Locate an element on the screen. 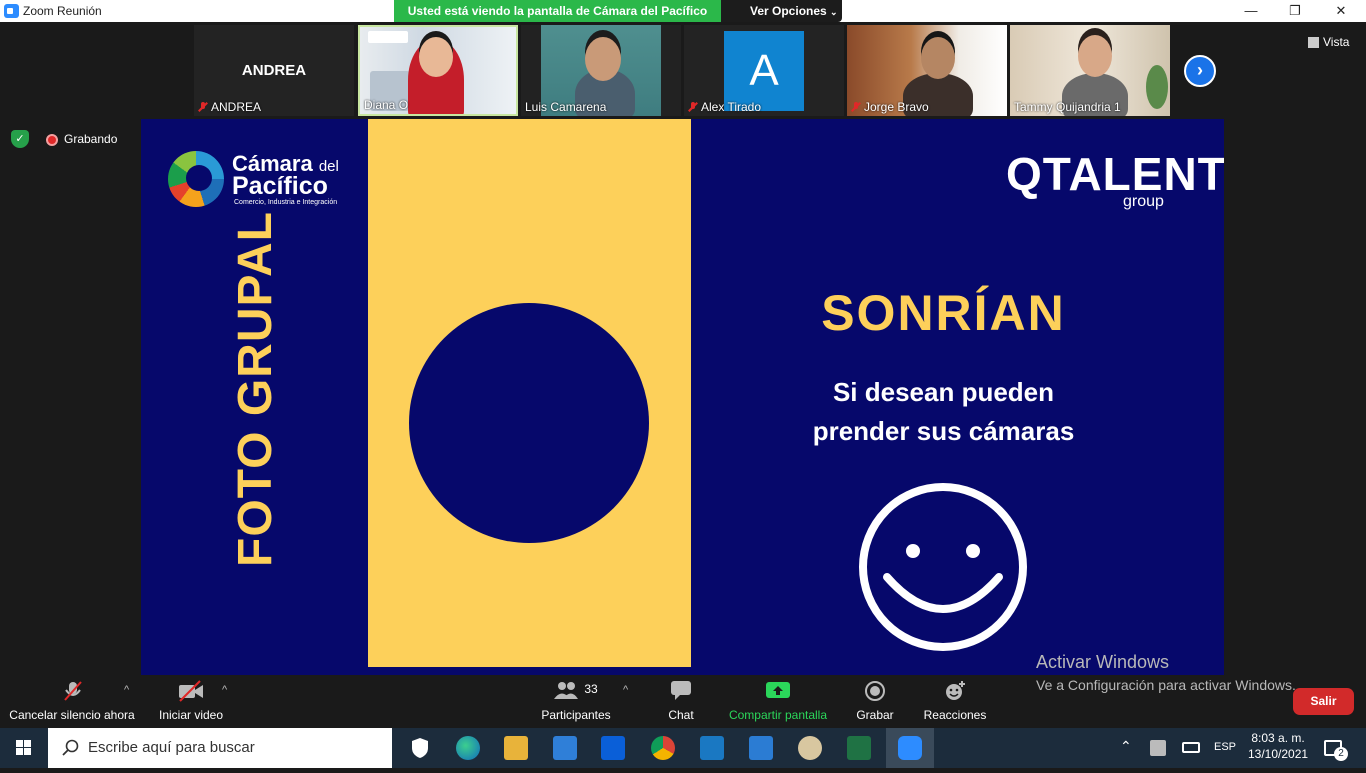 The image size is (1366, 773). dropbox-icon is located at coordinates (613, 748).